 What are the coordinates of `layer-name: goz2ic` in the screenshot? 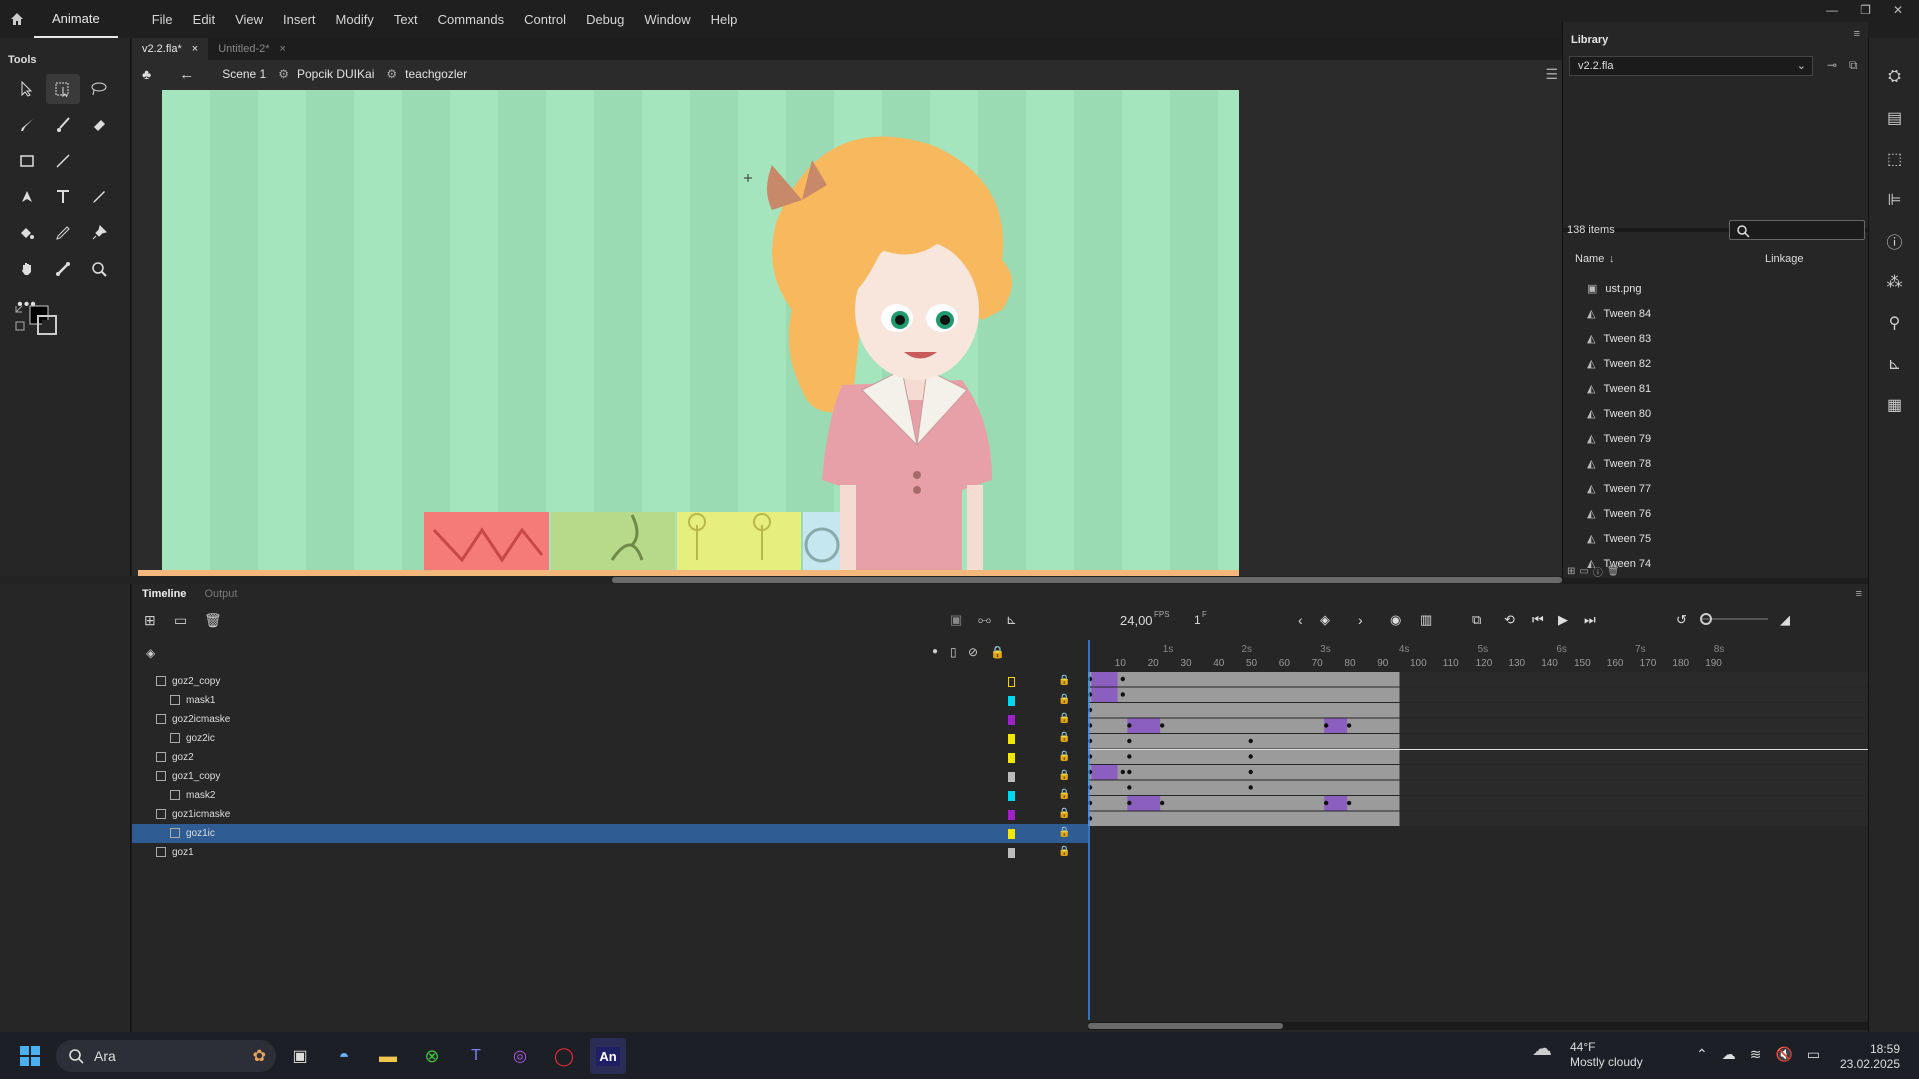 It's located at (200, 738).